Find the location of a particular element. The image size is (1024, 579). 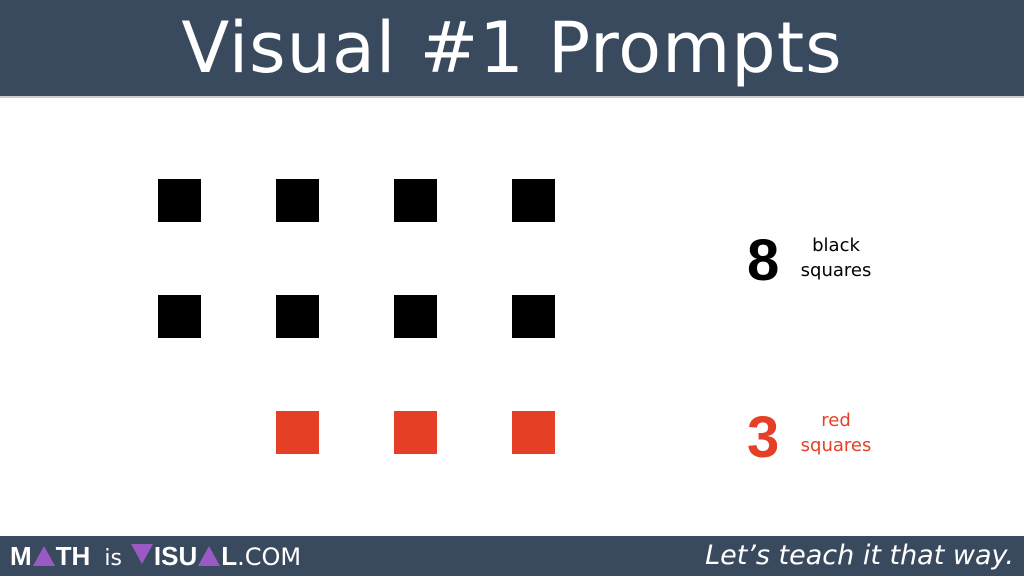

logo-l: L is located at coordinates (229, 556).